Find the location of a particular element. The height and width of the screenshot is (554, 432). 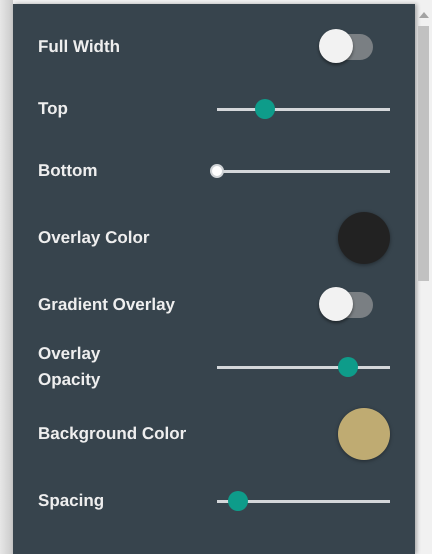

setting-label: Background Color is located at coordinates (112, 433).